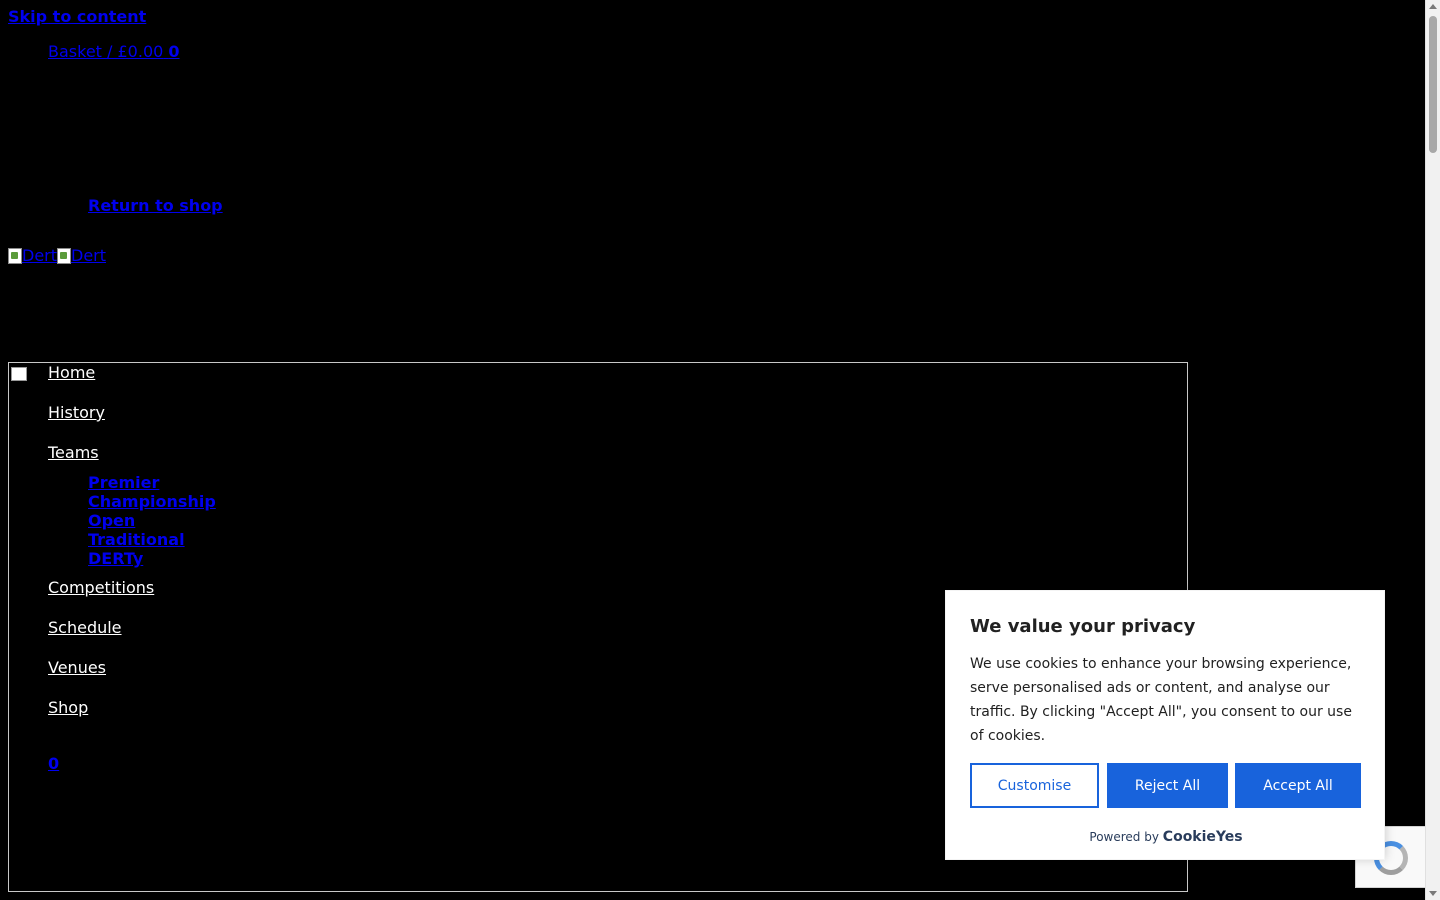 Image resolution: width=1440 pixels, height=900 pixels. I want to click on cookieyes-logo: CookieYes, so click(1203, 837).